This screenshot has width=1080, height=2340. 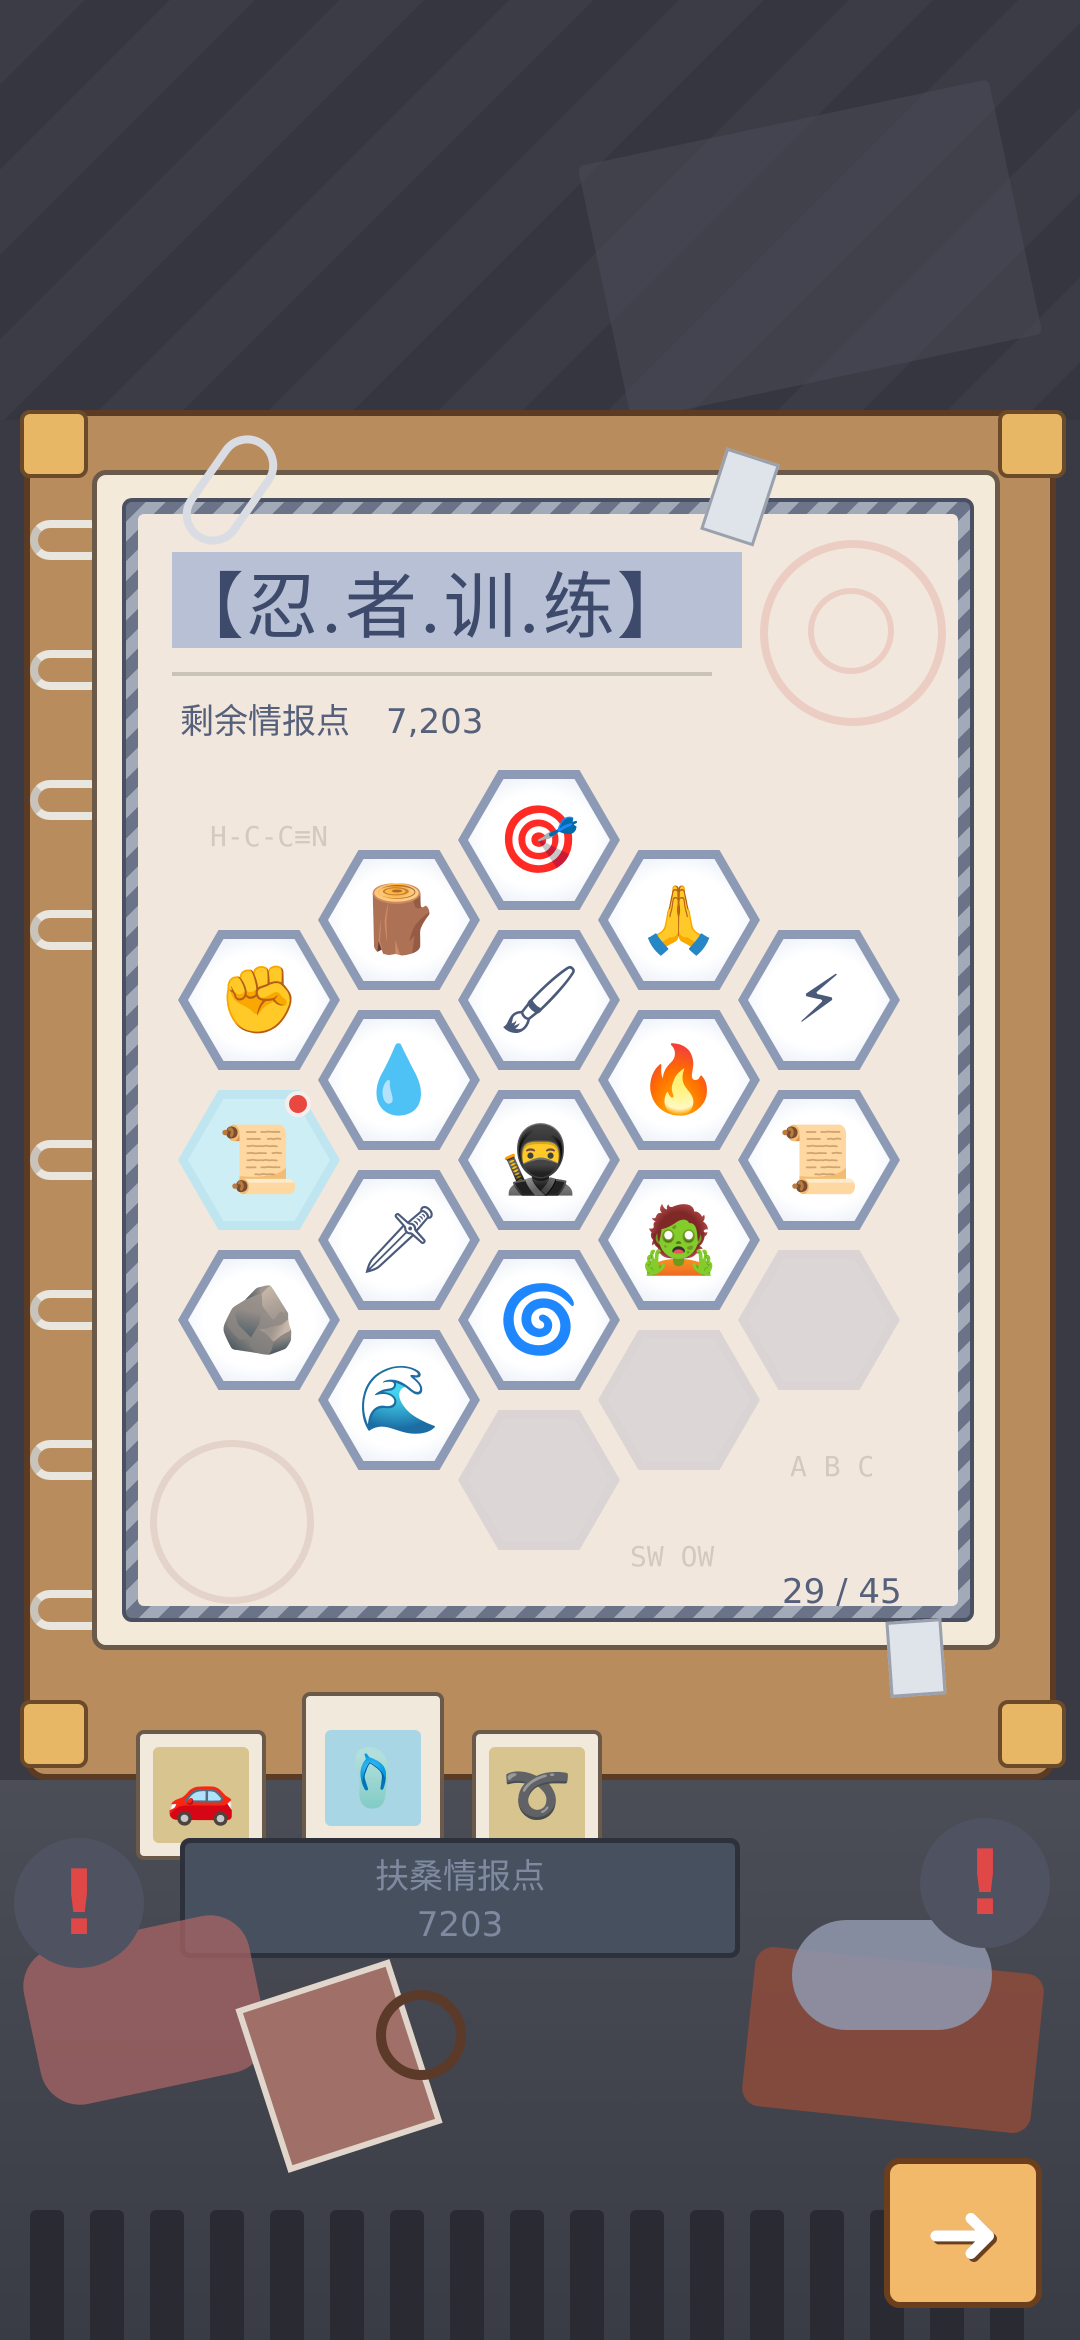 What do you see at coordinates (832, 1466) in the screenshot?
I see `doodle-decoration: A B C` at bounding box center [832, 1466].